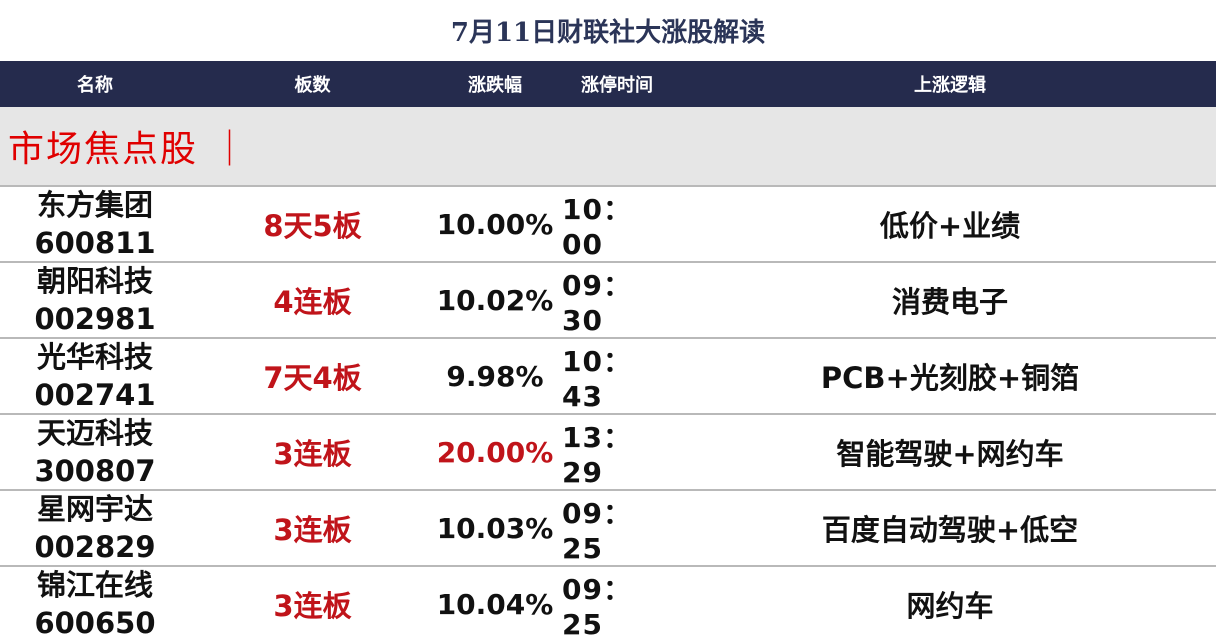 This screenshot has height=642, width=1216. Describe the element at coordinates (495, 604) in the screenshot. I see `change-value: 10.04%` at that location.